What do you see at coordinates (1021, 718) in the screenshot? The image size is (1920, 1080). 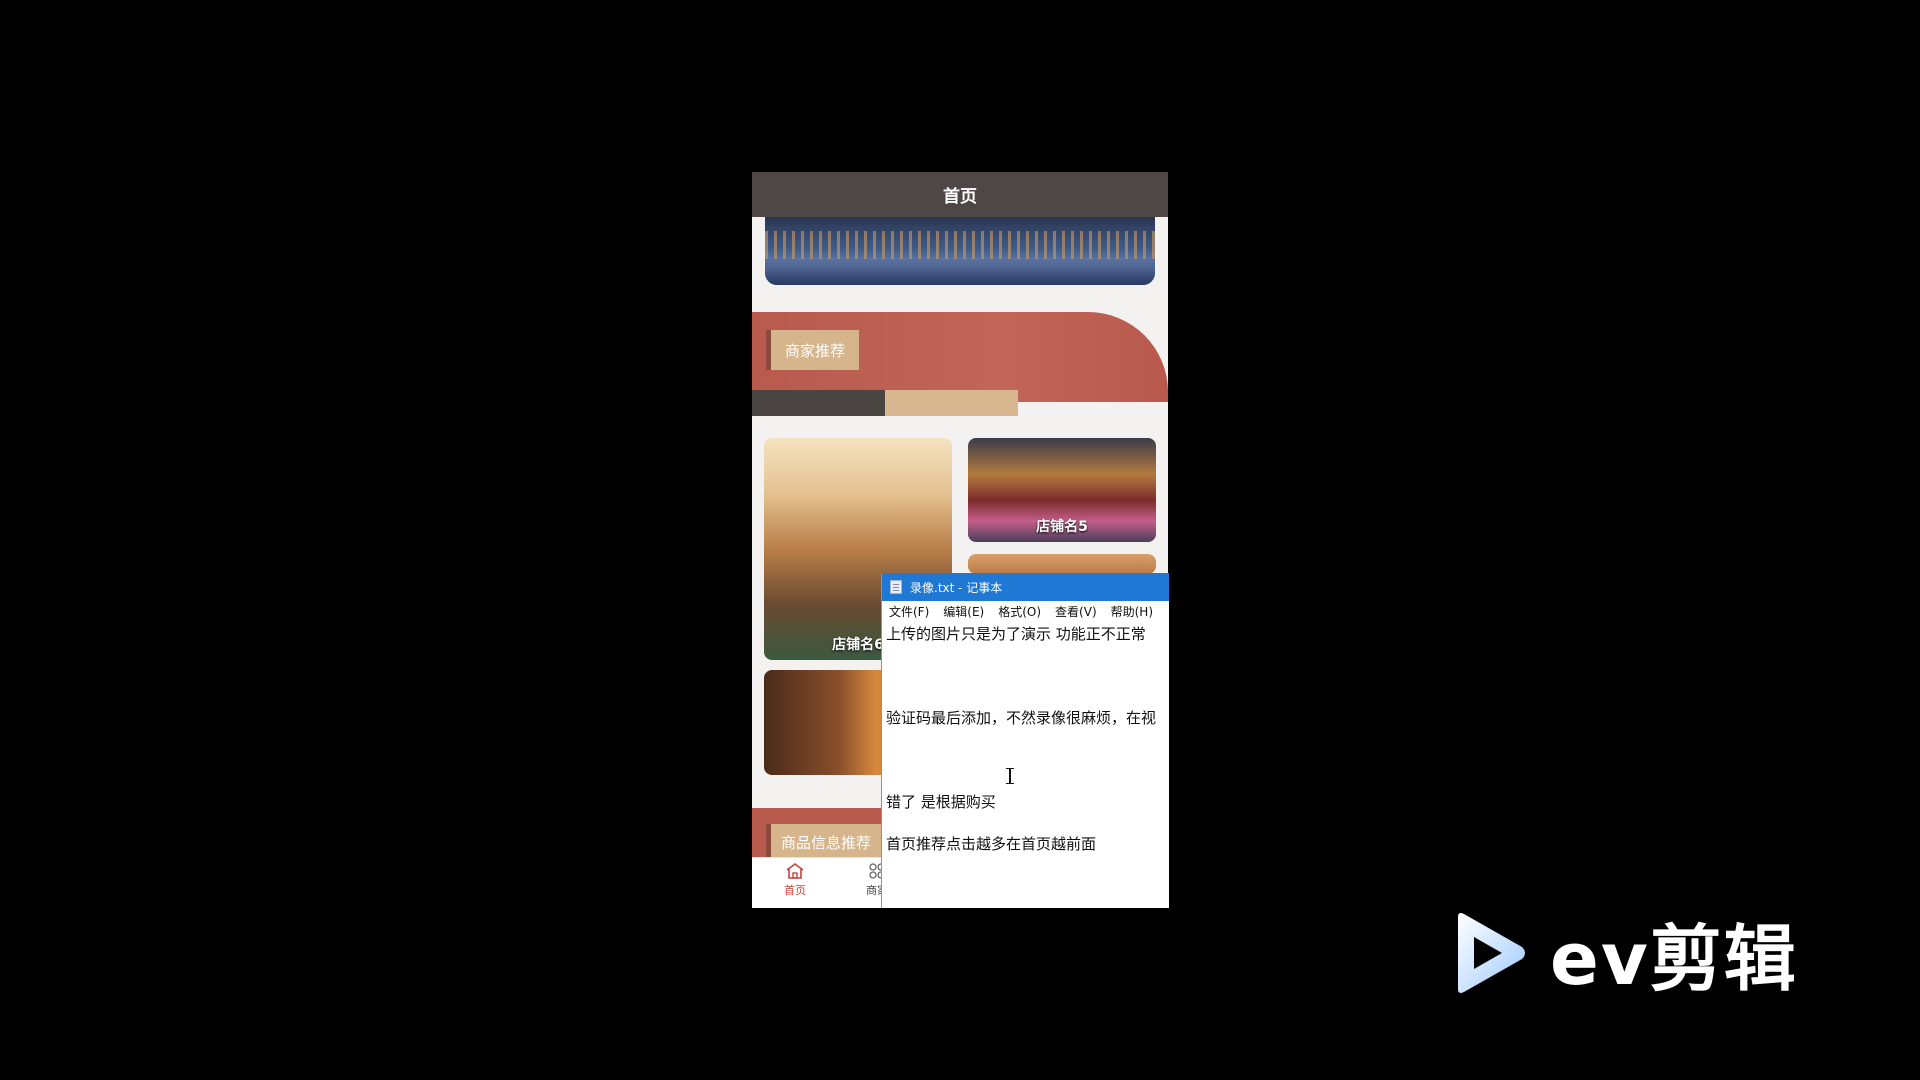 I see `notepad-line-2: 验证码最后添加，不然录像很麻烦，在视` at bounding box center [1021, 718].